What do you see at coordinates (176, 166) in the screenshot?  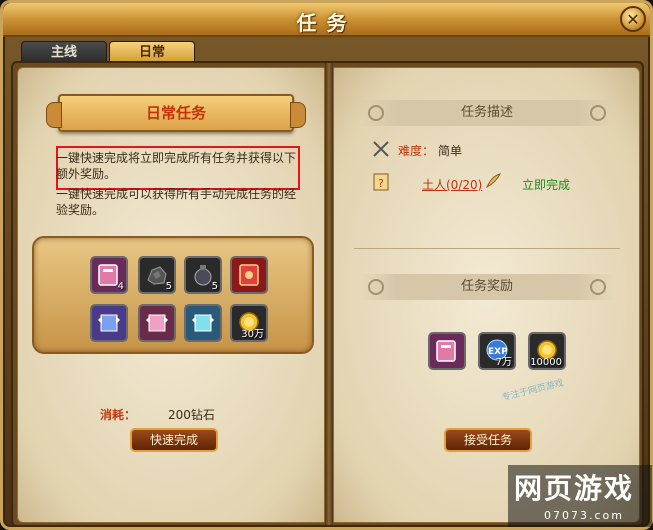 I see `quick-complete-description: 一键快速完成将立即完成所有任务并获得以下额外奖励。` at bounding box center [176, 166].